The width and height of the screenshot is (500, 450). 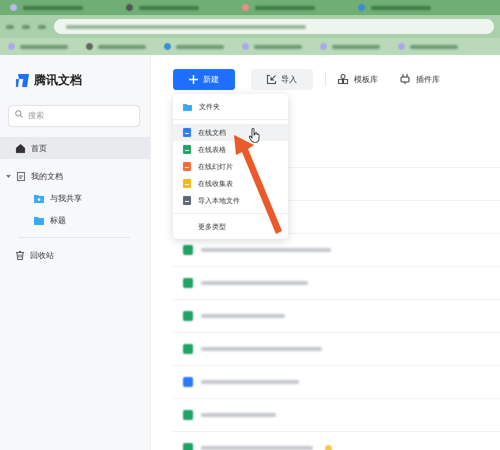 I want to click on plug-icon, so click(x=405, y=79).